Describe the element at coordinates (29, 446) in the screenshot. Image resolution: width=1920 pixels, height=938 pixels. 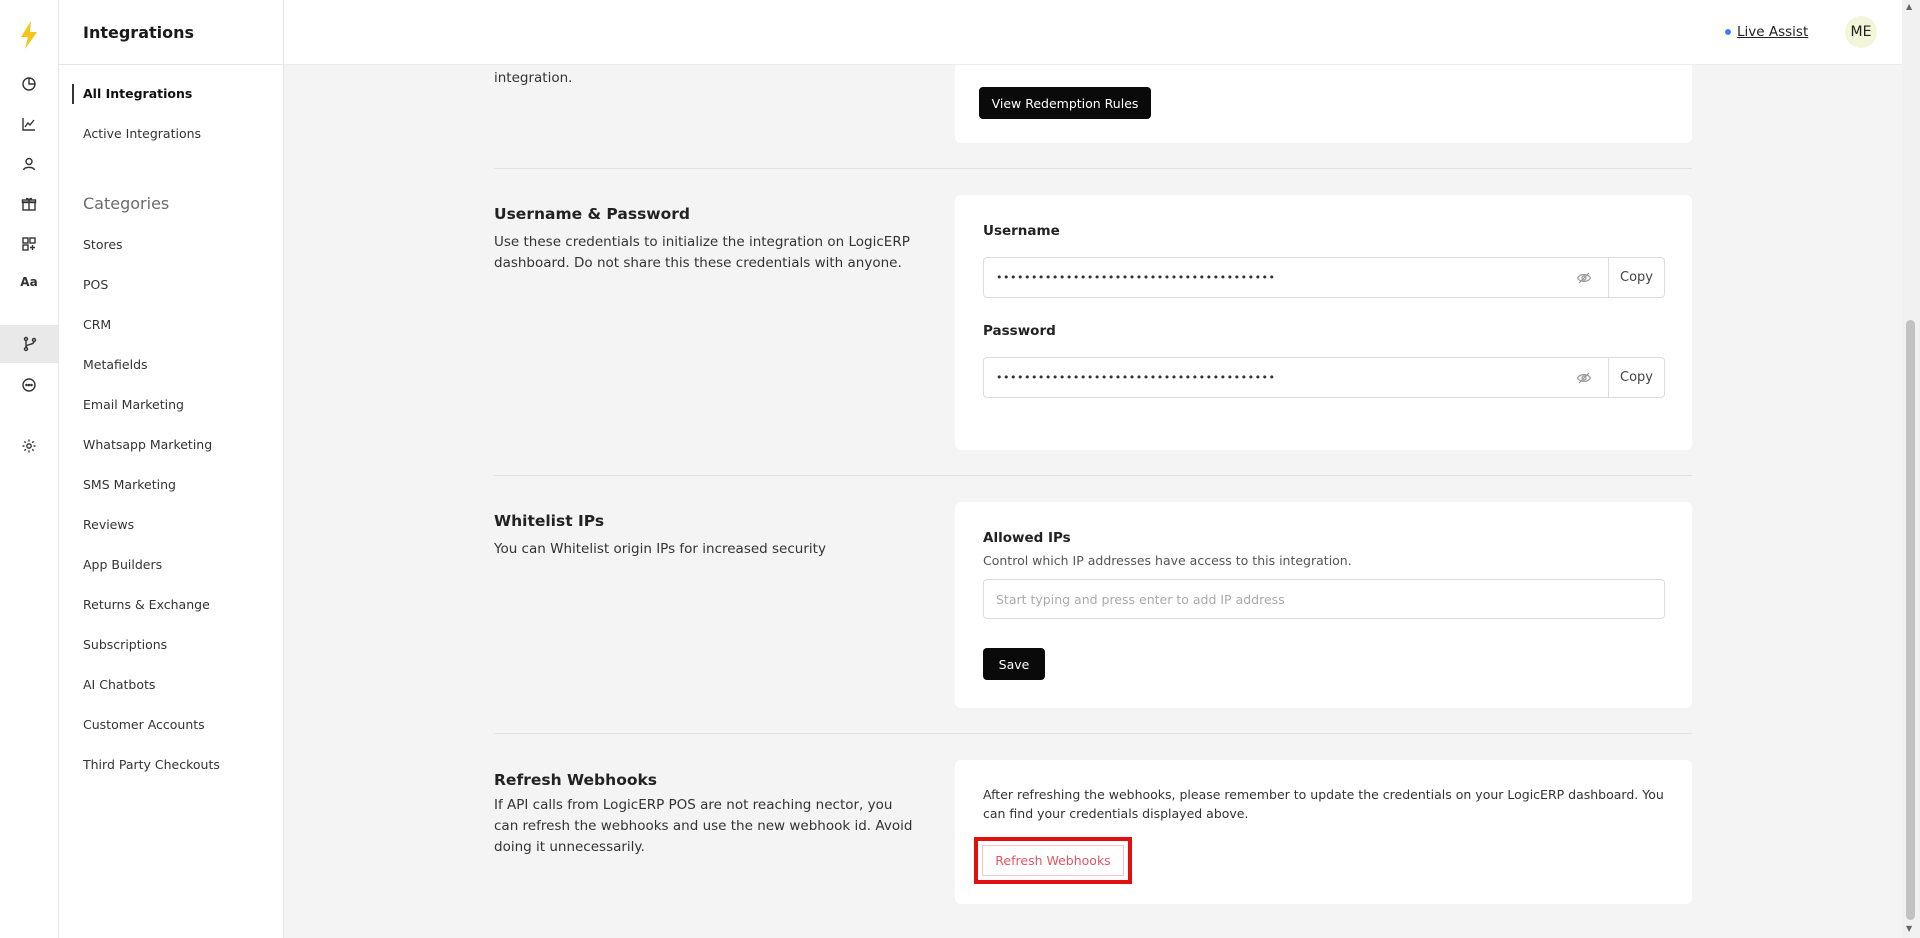
I see `settings-gear-icon` at that location.